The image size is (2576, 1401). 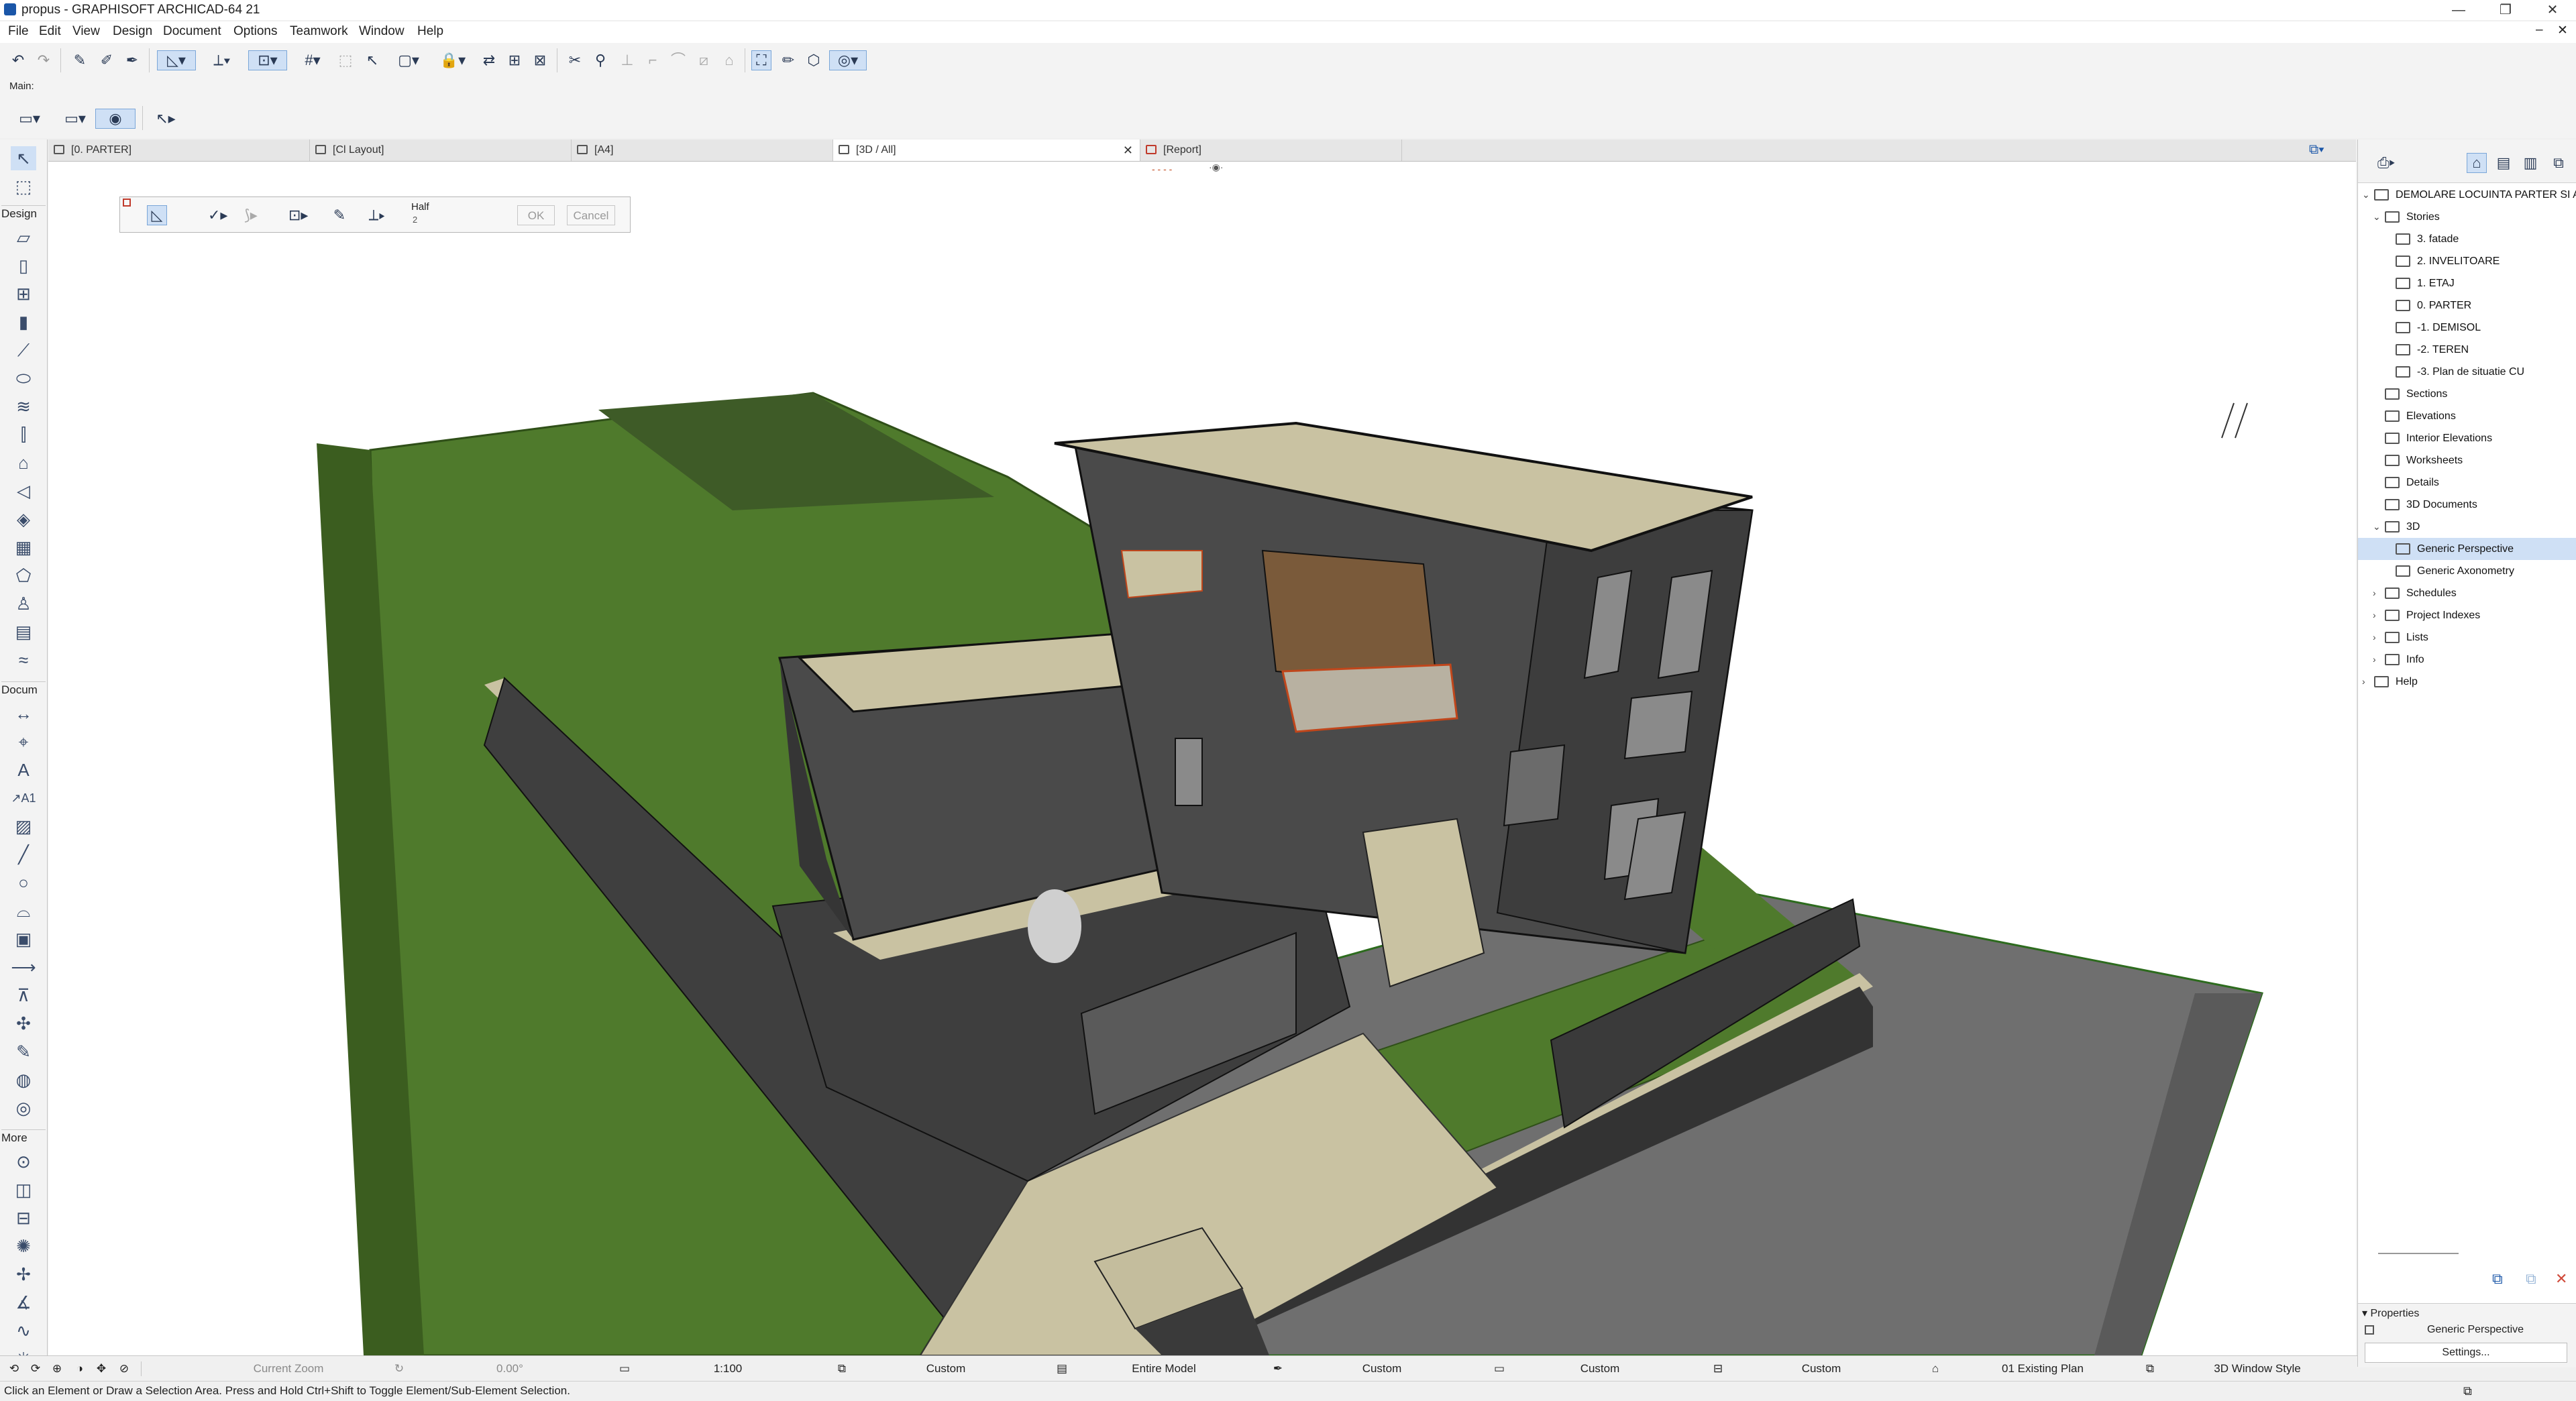 What do you see at coordinates (653, 60) in the screenshot?
I see `intersect-icon: ⌐` at bounding box center [653, 60].